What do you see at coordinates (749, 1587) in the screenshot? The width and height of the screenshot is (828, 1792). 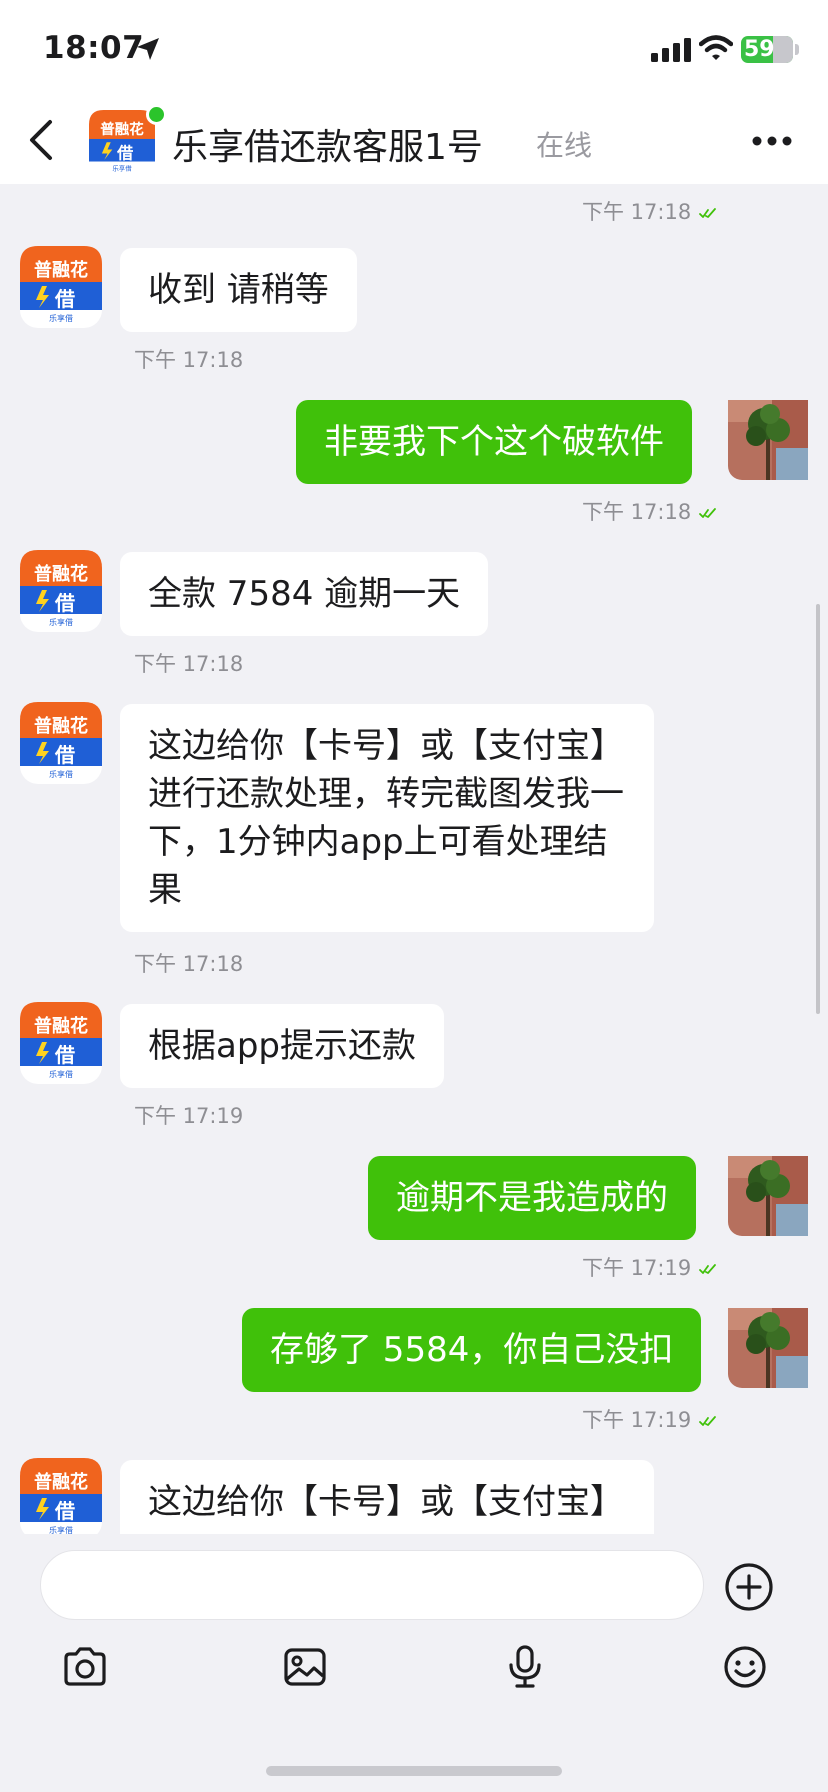 I see `plus-icon` at bounding box center [749, 1587].